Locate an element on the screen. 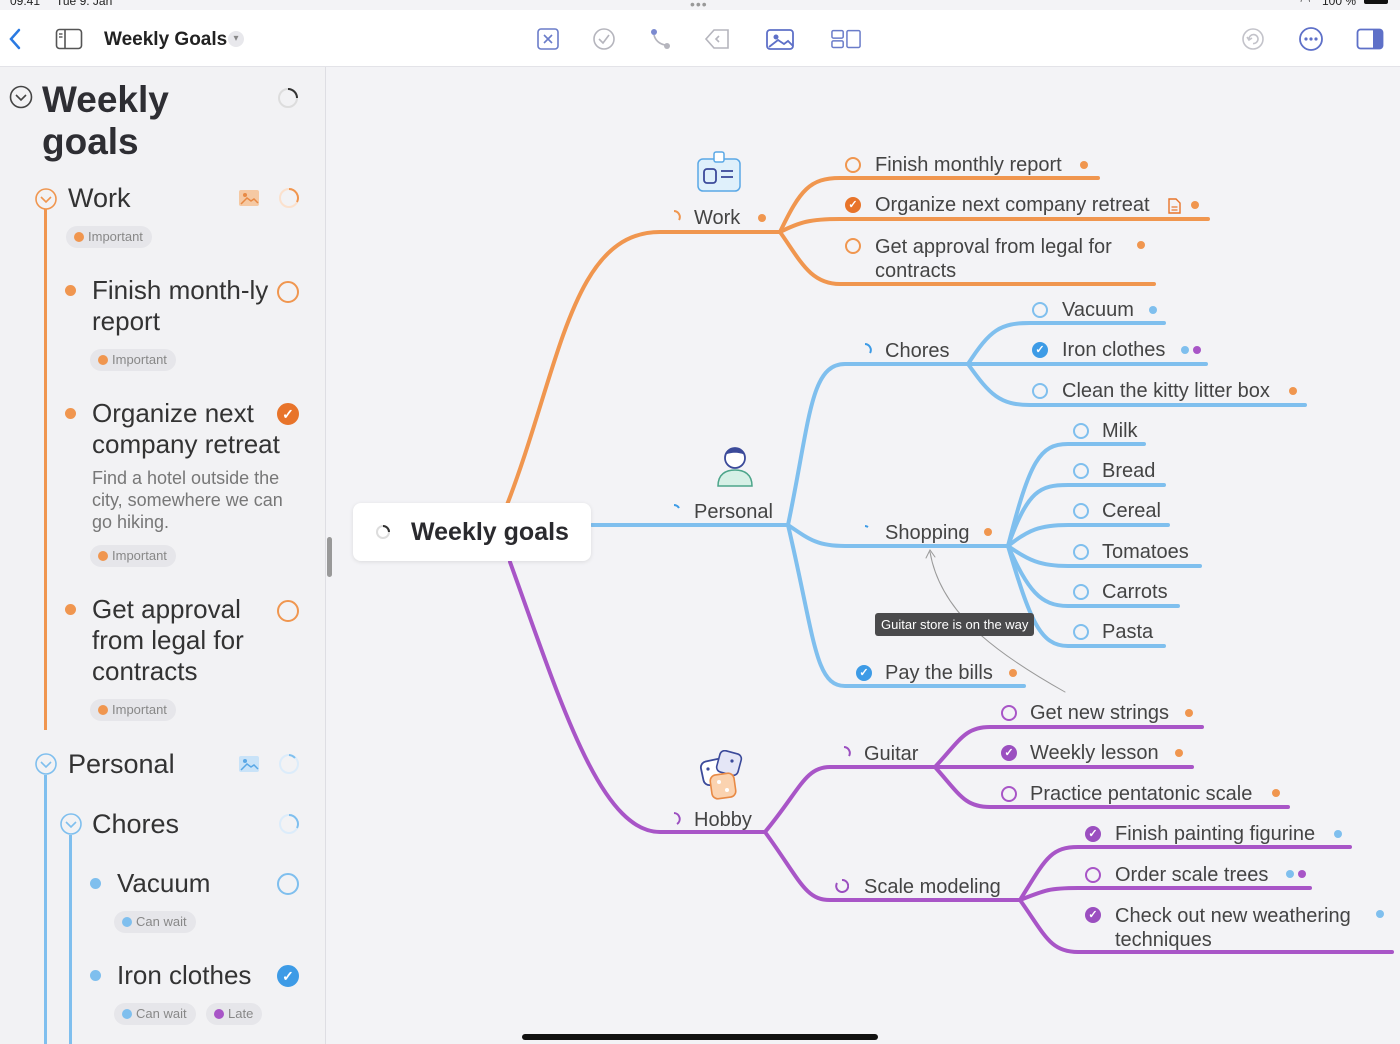 This screenshot has width=1400, height=1044. node-bread: Bread is located at coordinates (1128, 471).